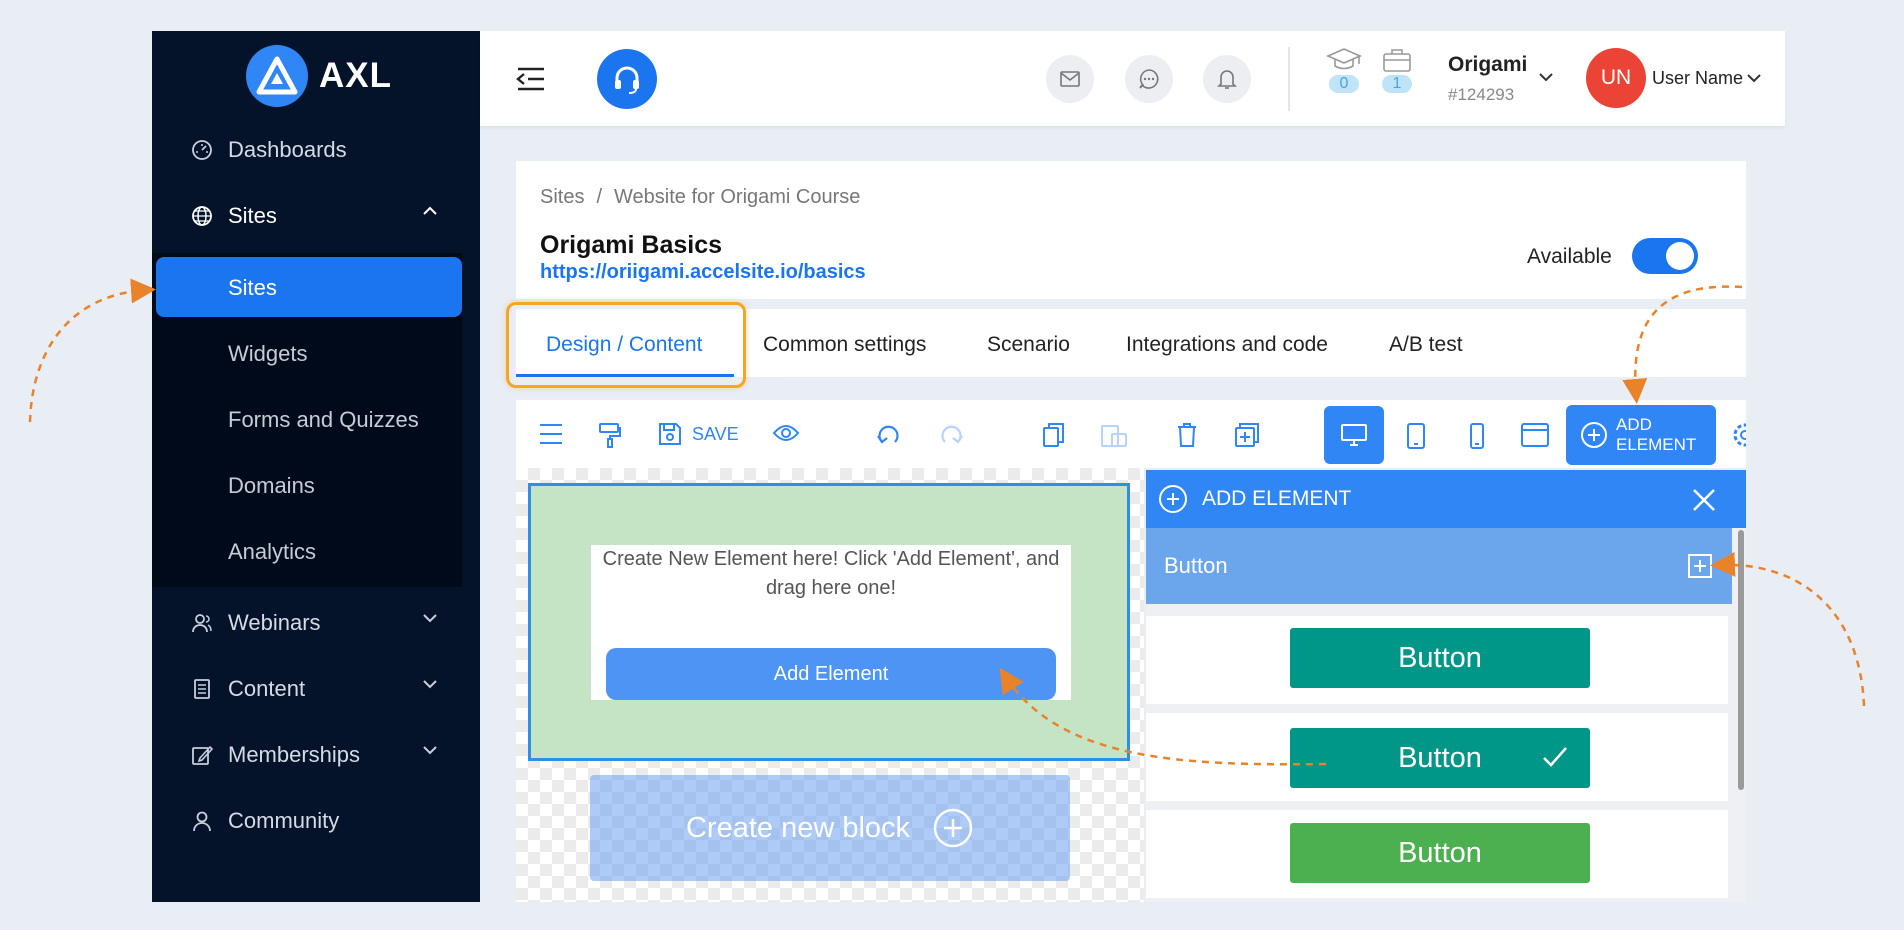 Image resolution: width=1904 pixels, height=930 pixels. I want to click on user-chevron-down-icon, so click(1754, 78).